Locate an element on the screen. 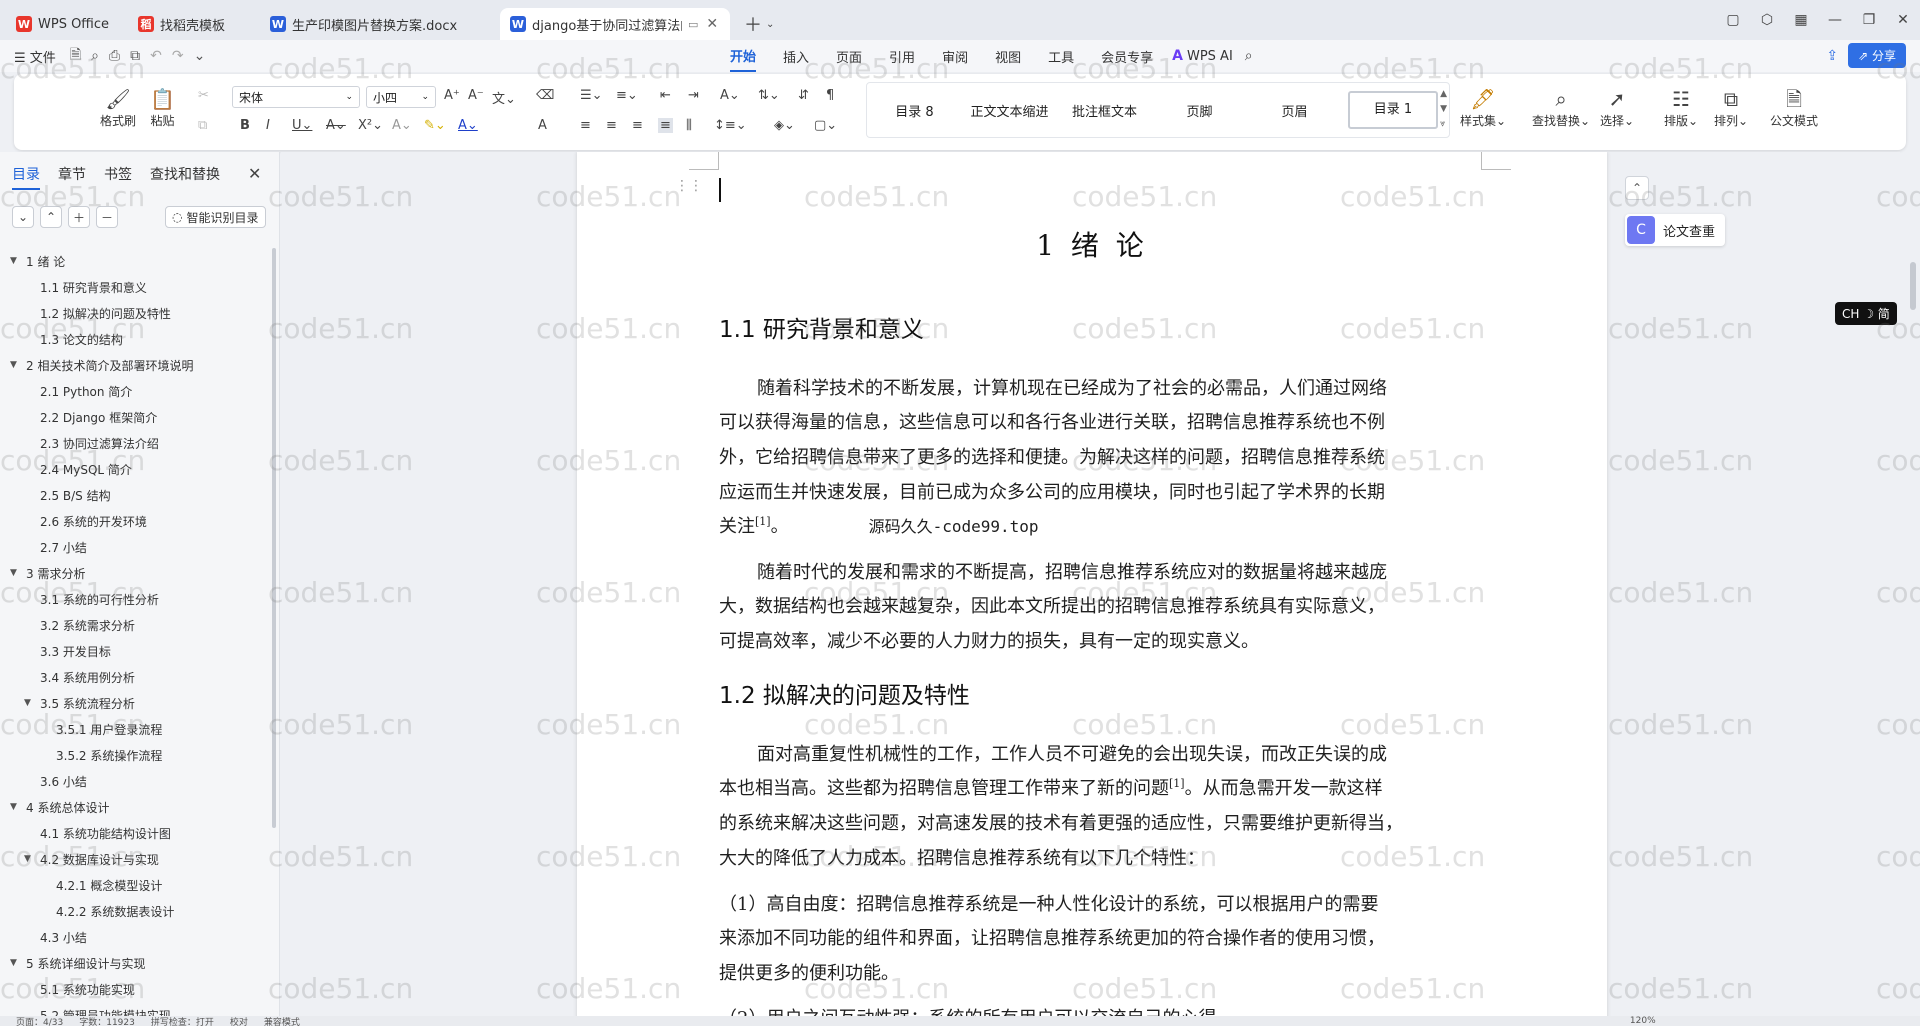  undo-icon: ↶ is located at coordinates (156, 56).